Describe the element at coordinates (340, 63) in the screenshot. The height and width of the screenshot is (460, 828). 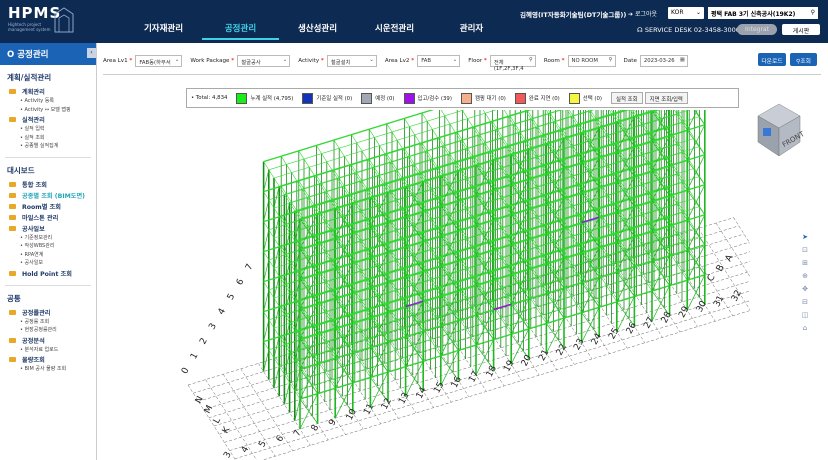
I see `select-value: 철골설치` at that location.